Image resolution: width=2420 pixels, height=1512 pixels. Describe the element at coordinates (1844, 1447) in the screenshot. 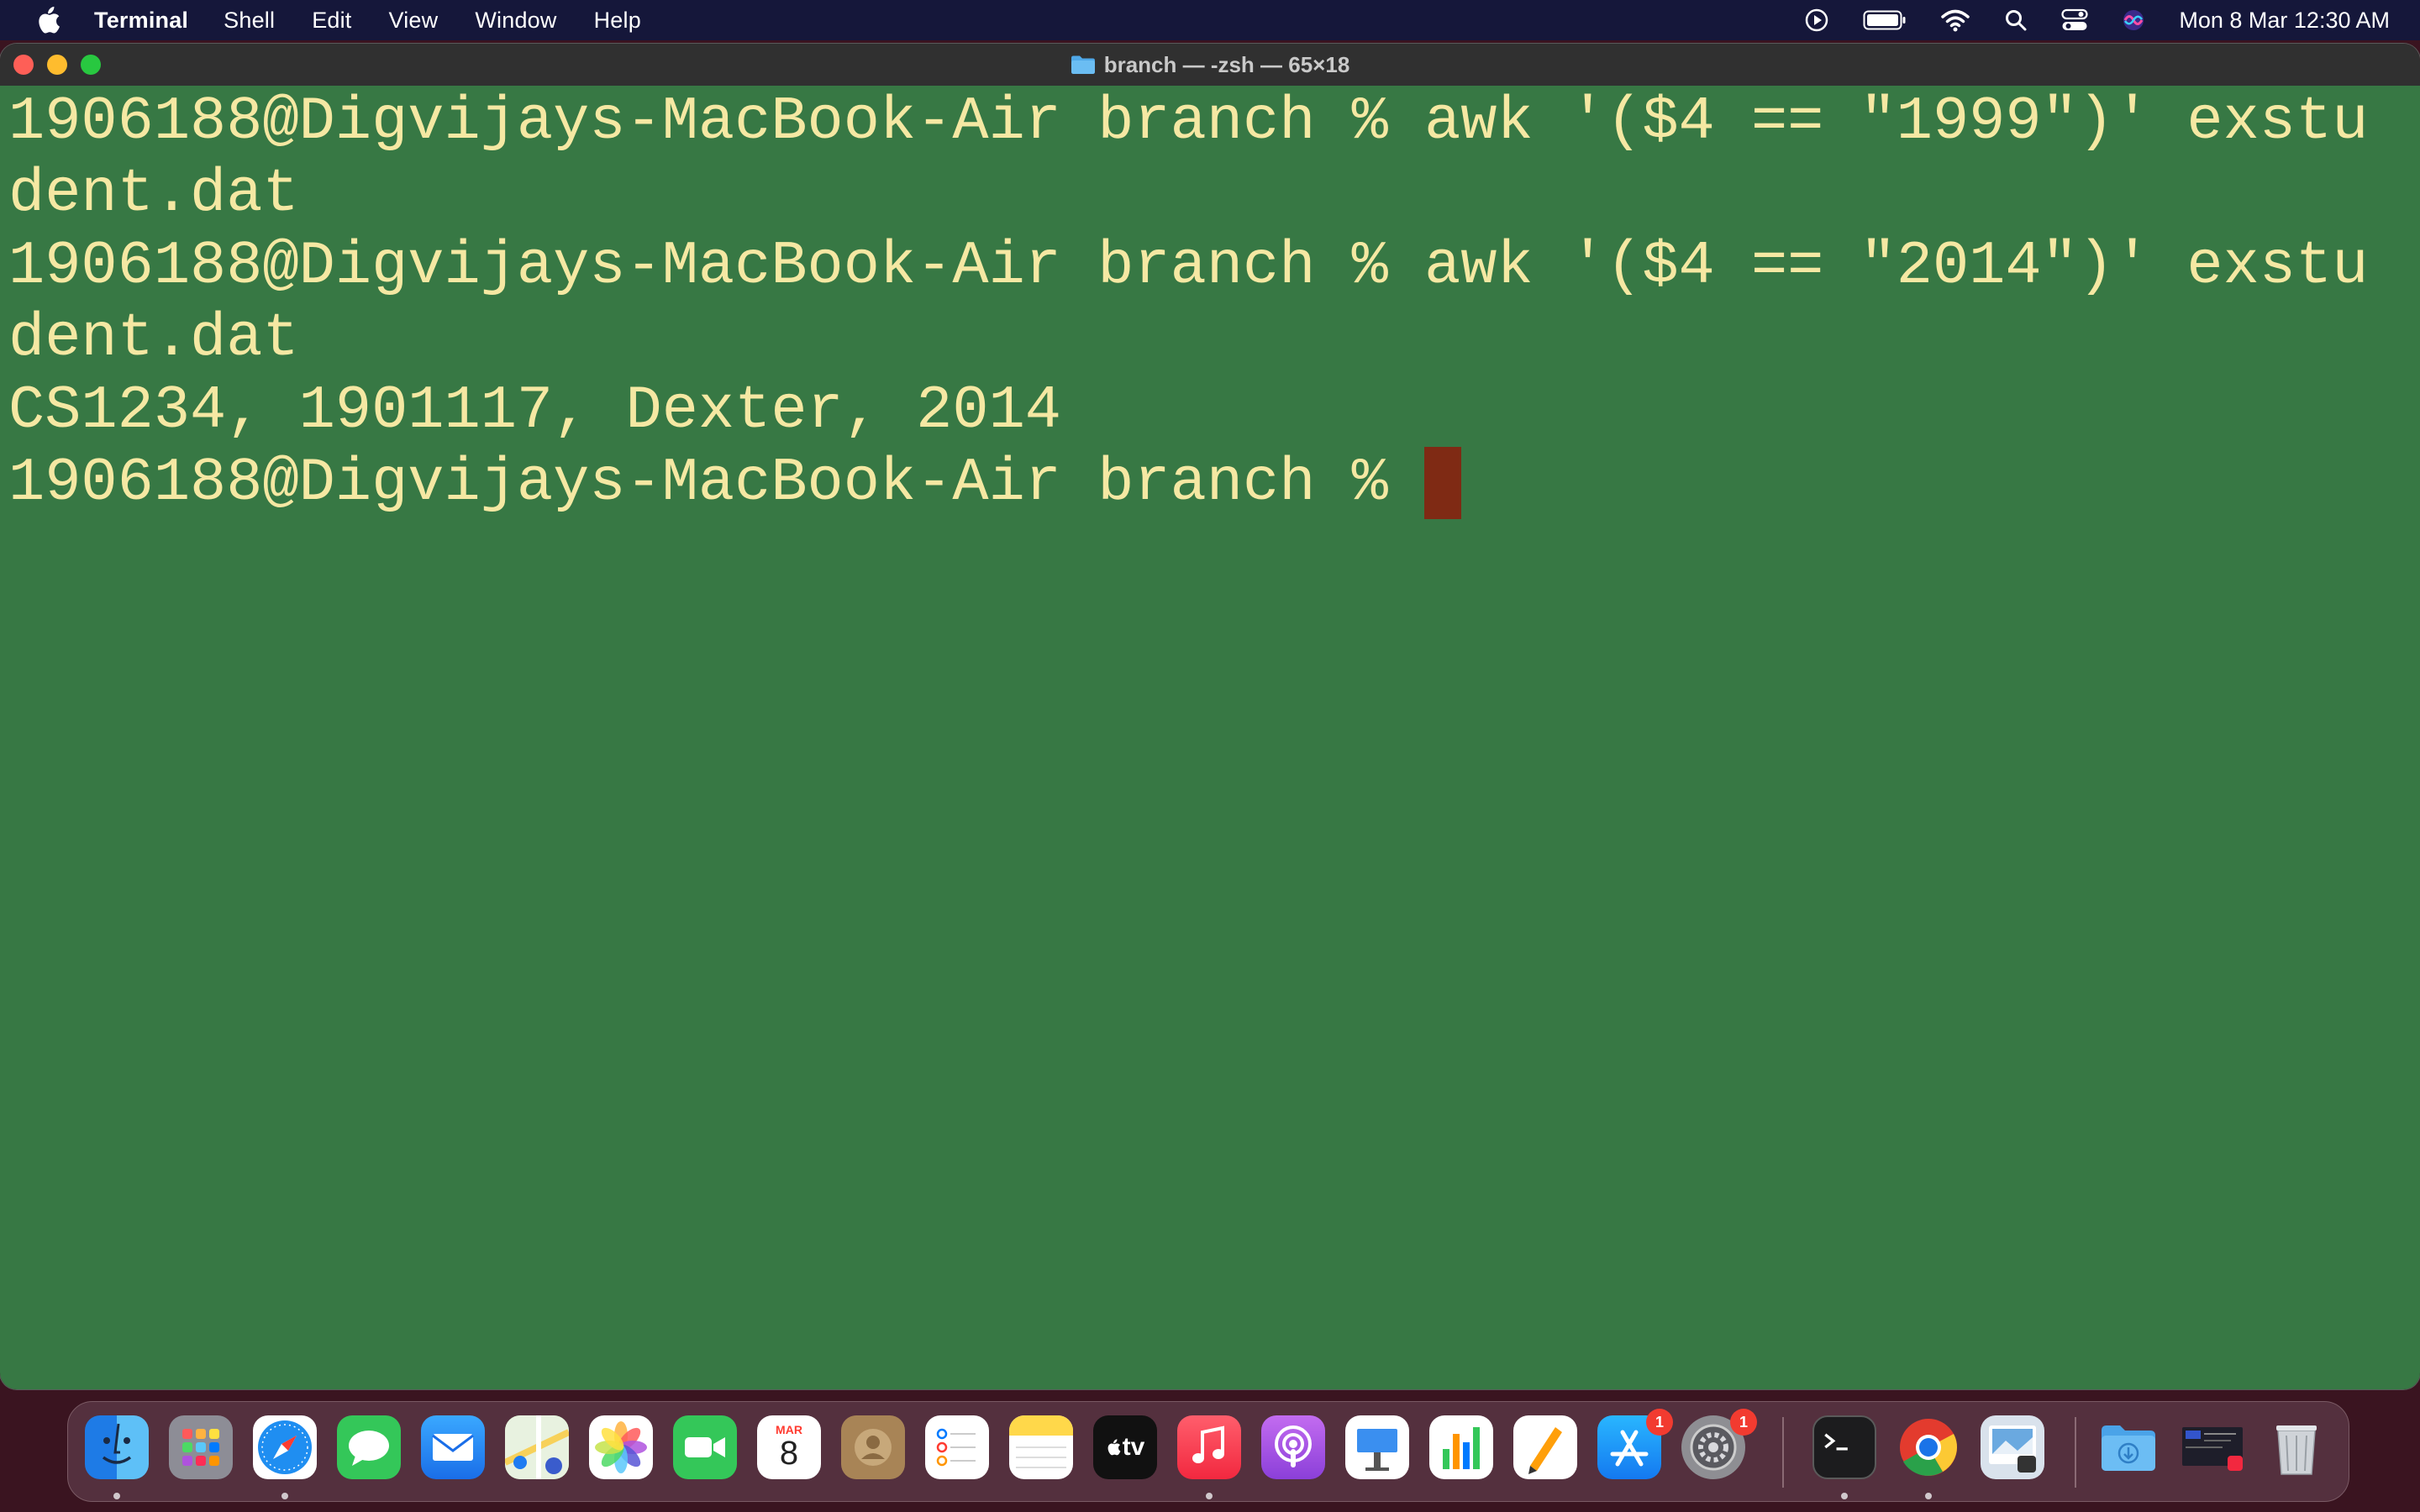

I see `terminal-app-icon` at that location.